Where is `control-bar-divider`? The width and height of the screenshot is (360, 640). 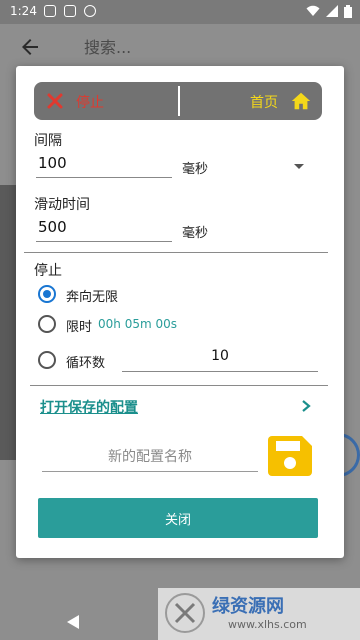
control-bar-divider is located at coordinates (179, 101).